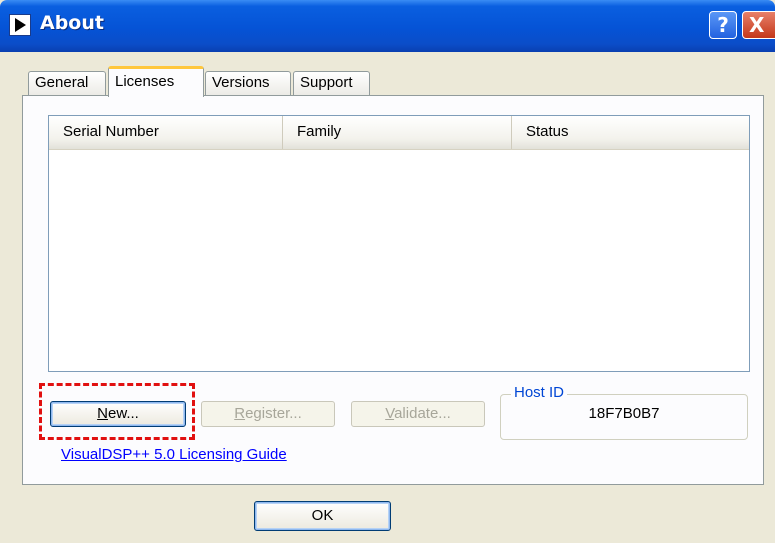 This screenshot has width=775, height=543. Describe the element at coordinates (174, 454) in the screenshot. I see `licensing-guide-link: VisualDSP++ 5.0 Licensing Guide` at that location.